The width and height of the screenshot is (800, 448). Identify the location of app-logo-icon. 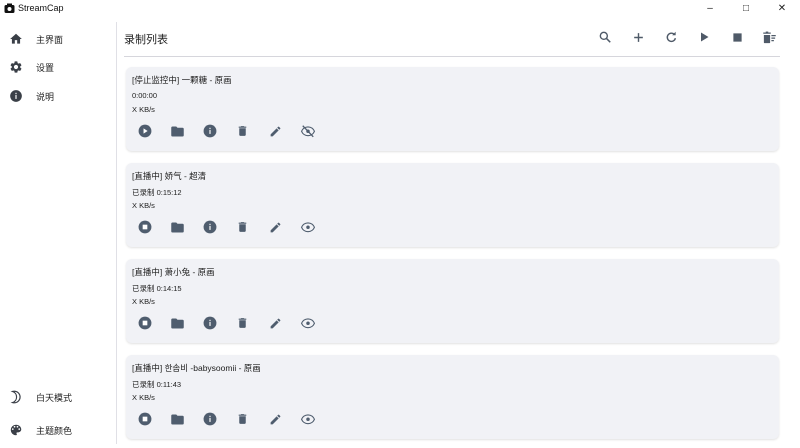
(9, 8).